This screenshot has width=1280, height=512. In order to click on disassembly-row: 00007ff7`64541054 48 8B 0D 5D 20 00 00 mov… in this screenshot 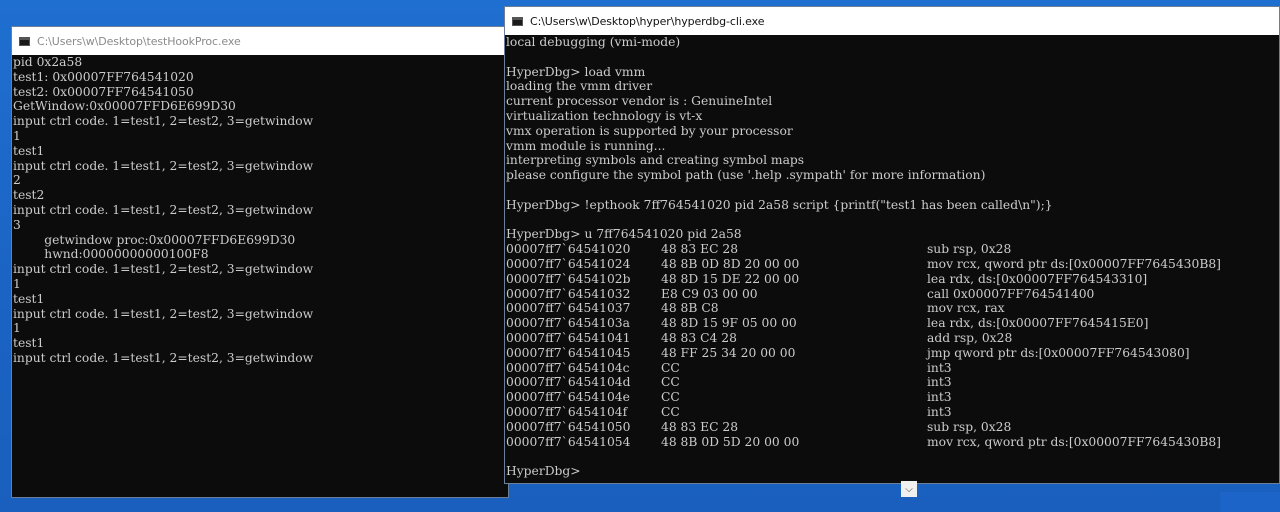, I will do `click(892, 442)`.